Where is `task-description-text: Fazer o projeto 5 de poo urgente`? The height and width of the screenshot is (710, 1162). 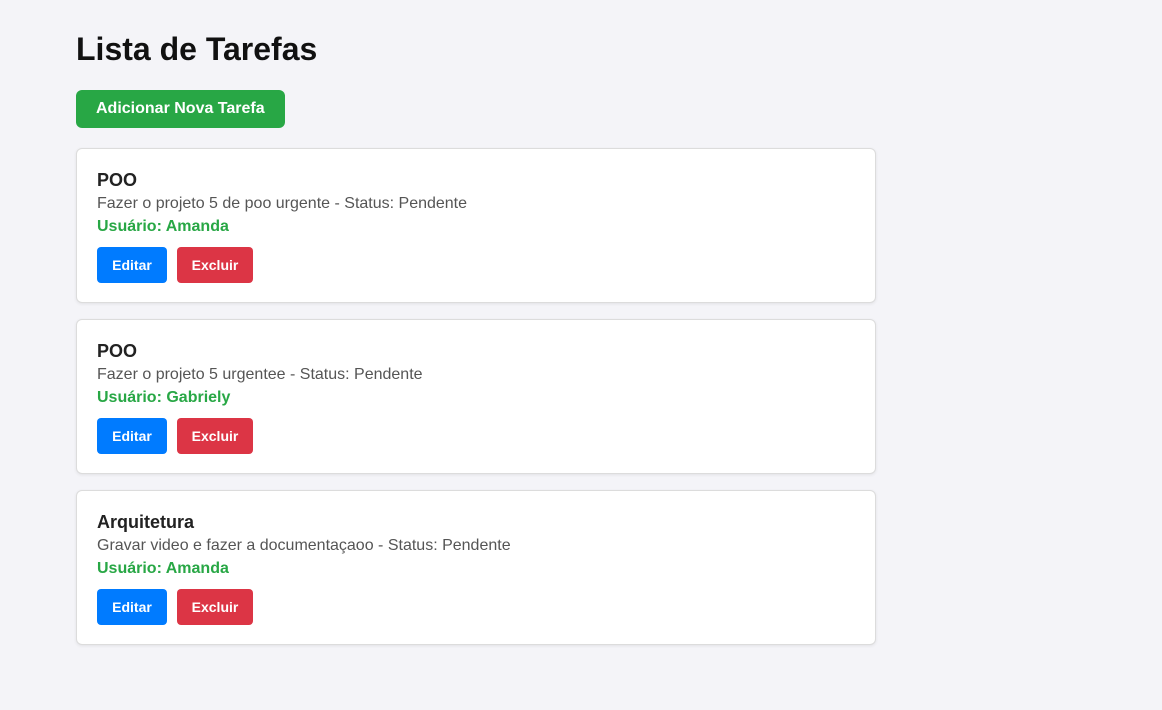 task-description-text: Fazer o projeto 5 de poo urgente is located at coordinates (214, 203).